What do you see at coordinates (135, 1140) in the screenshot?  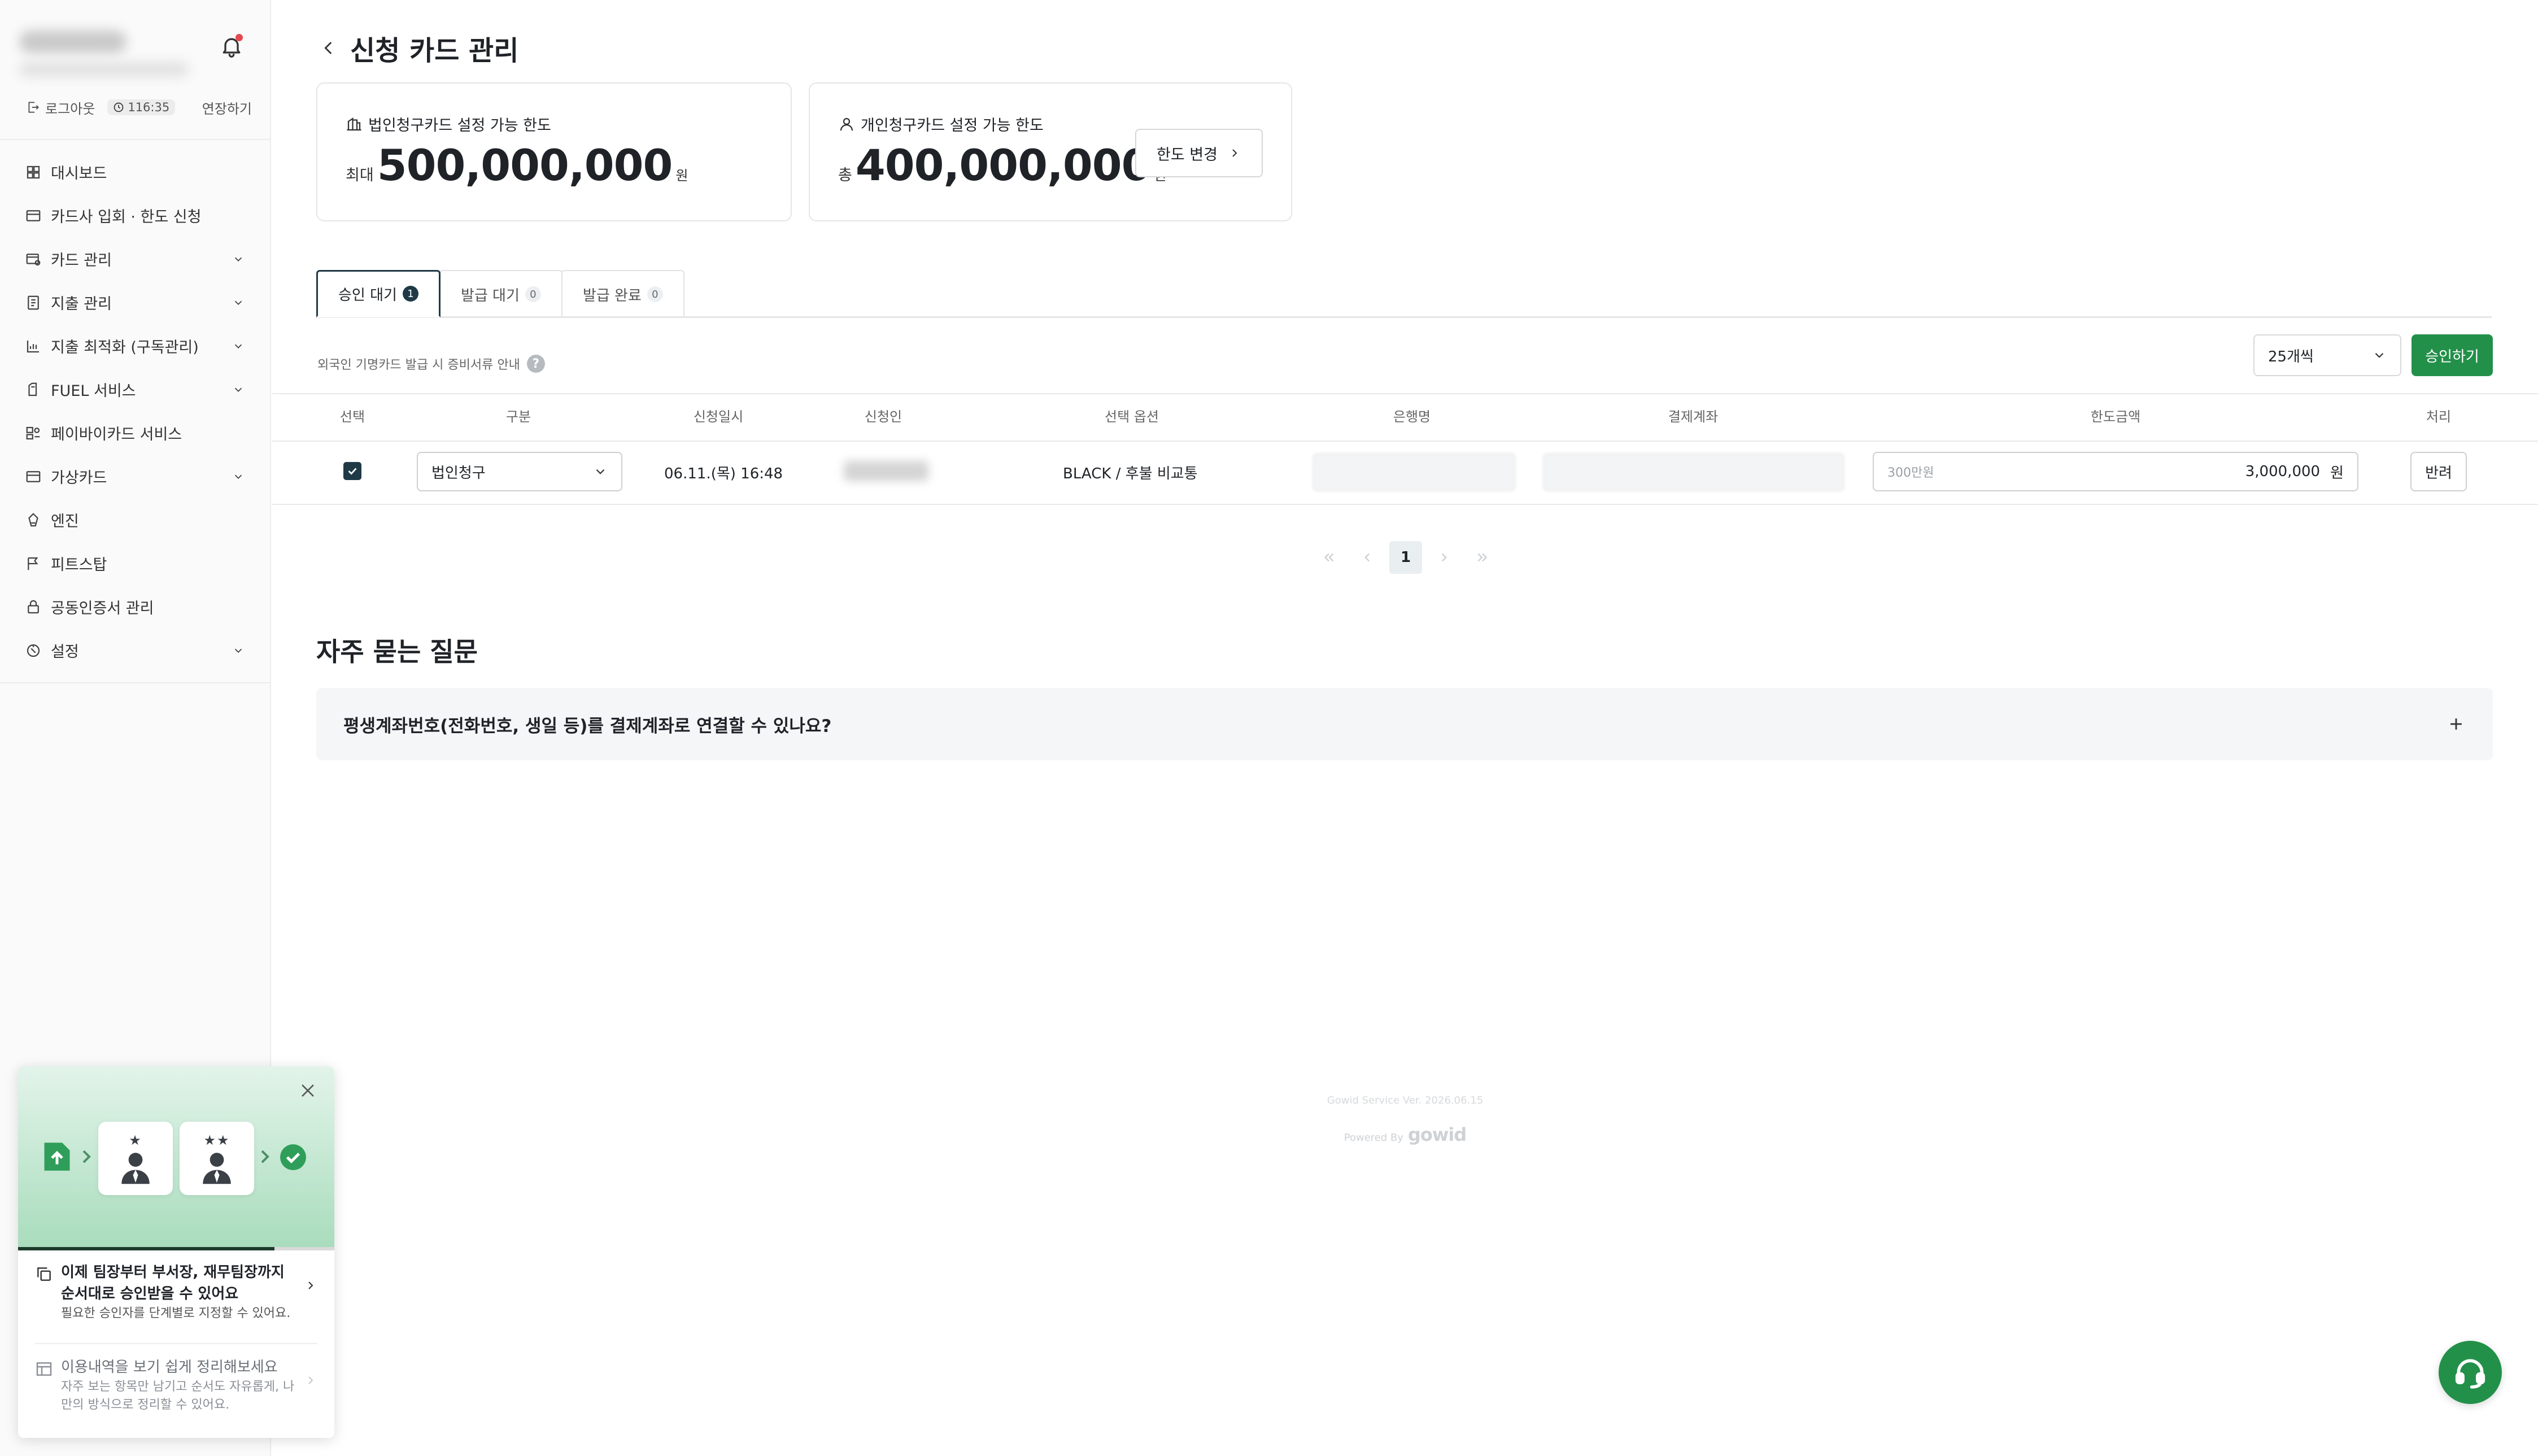 I see `star-icon: ★` at bounding box center [135, 1140].